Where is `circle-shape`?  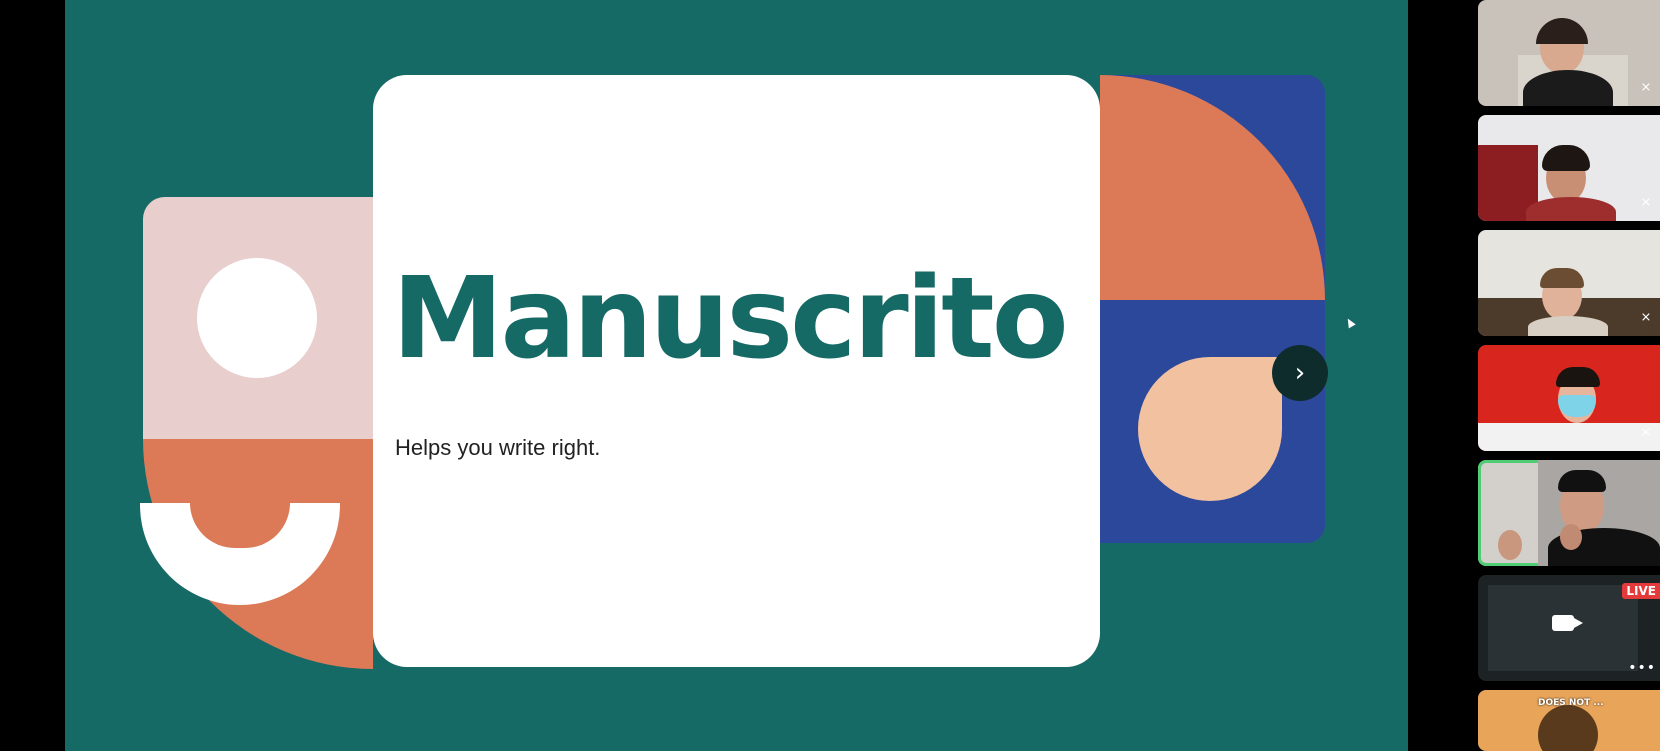
circle-shape is located at coordinates (257, 318).